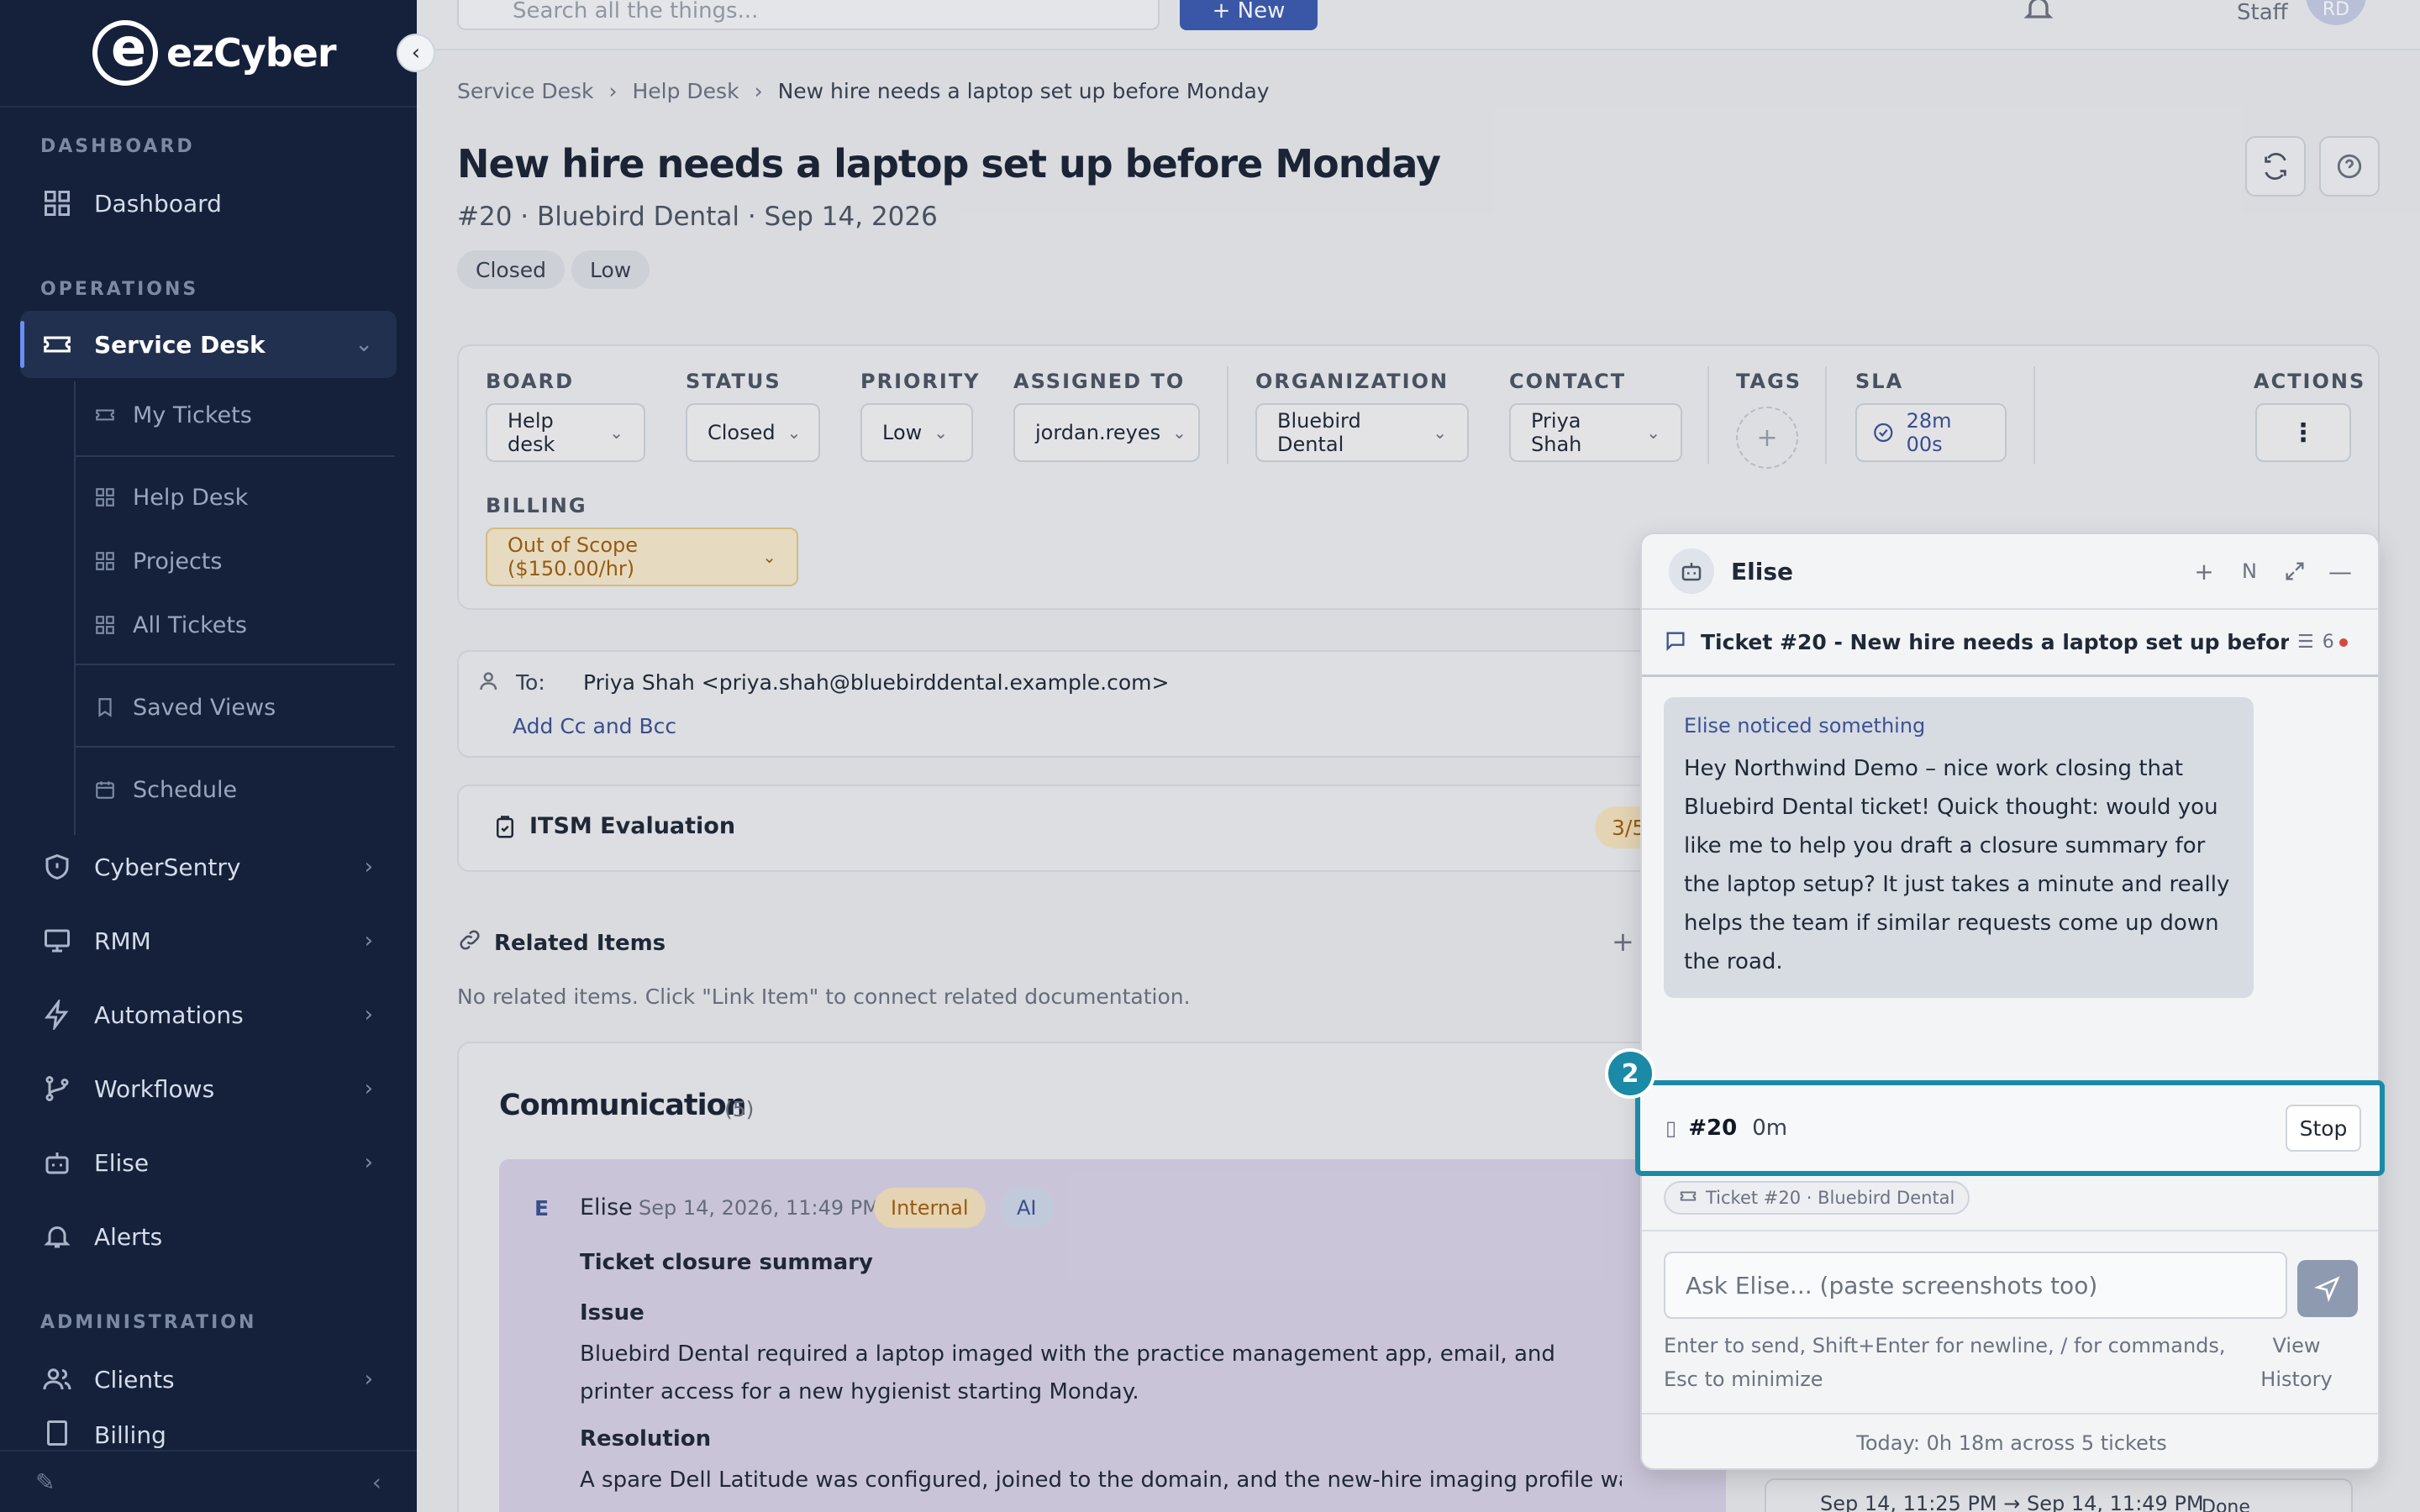 The width and height of the screenshot is (2420, 1512). I want to click on subitem-label: My Tickets, so click(192, 415).